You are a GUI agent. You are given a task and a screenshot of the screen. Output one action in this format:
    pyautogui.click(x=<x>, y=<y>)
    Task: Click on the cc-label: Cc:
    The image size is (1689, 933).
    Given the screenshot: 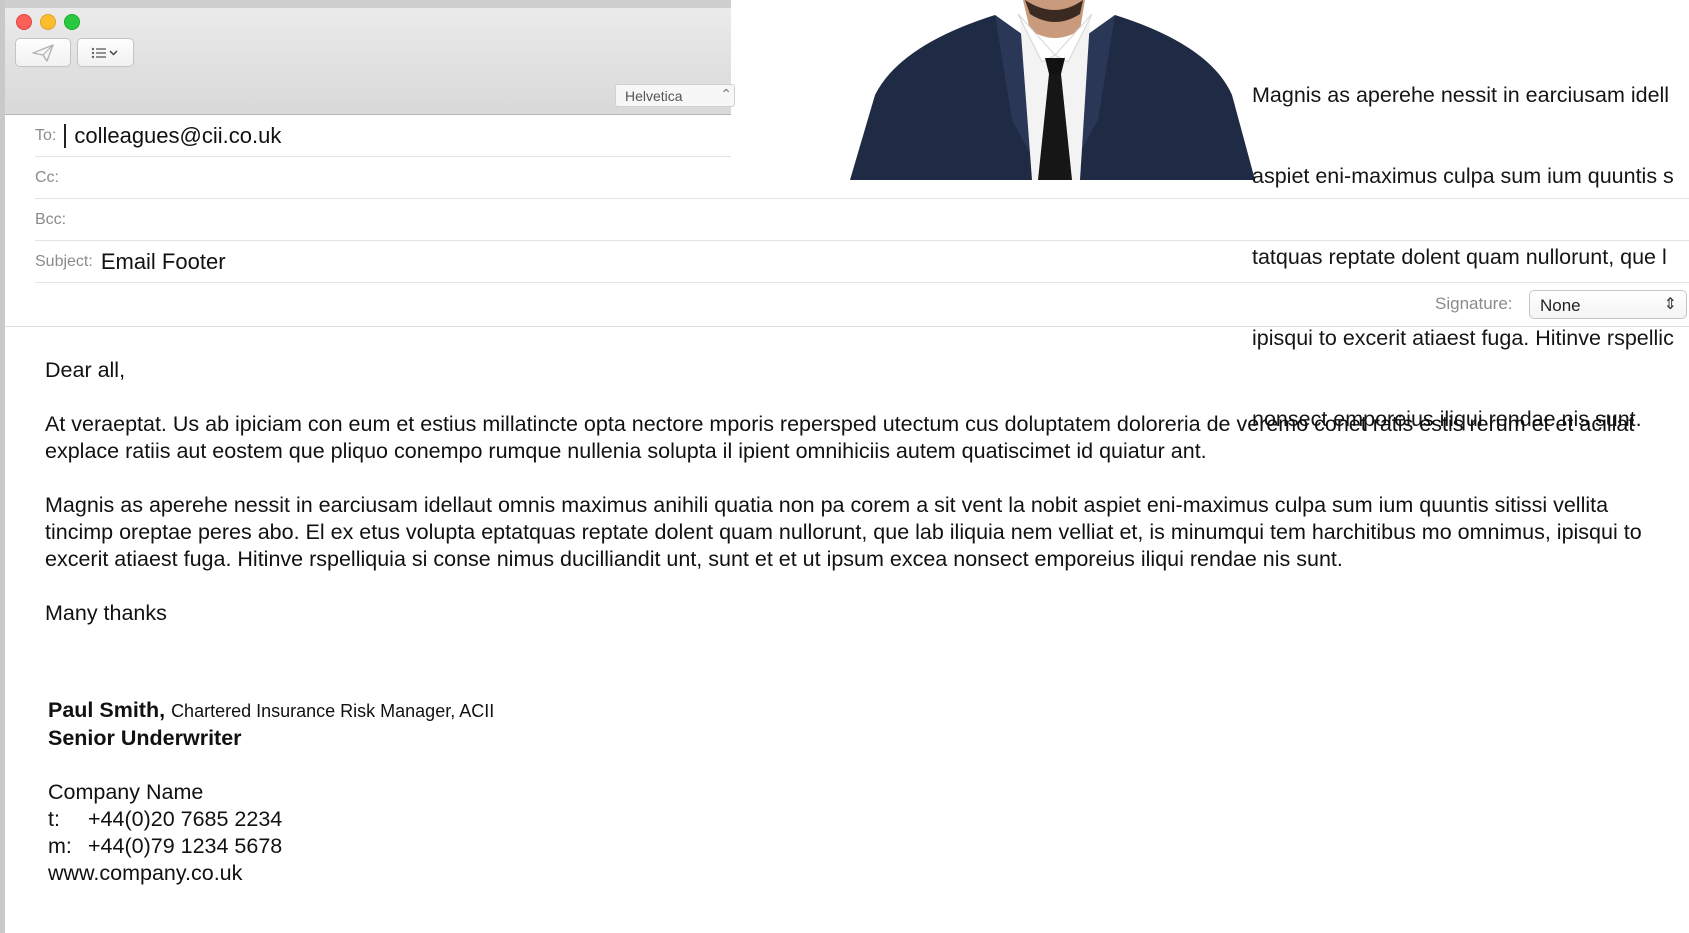 What is the action you would take?
    pyautogui.click(x=47, y=177)
    